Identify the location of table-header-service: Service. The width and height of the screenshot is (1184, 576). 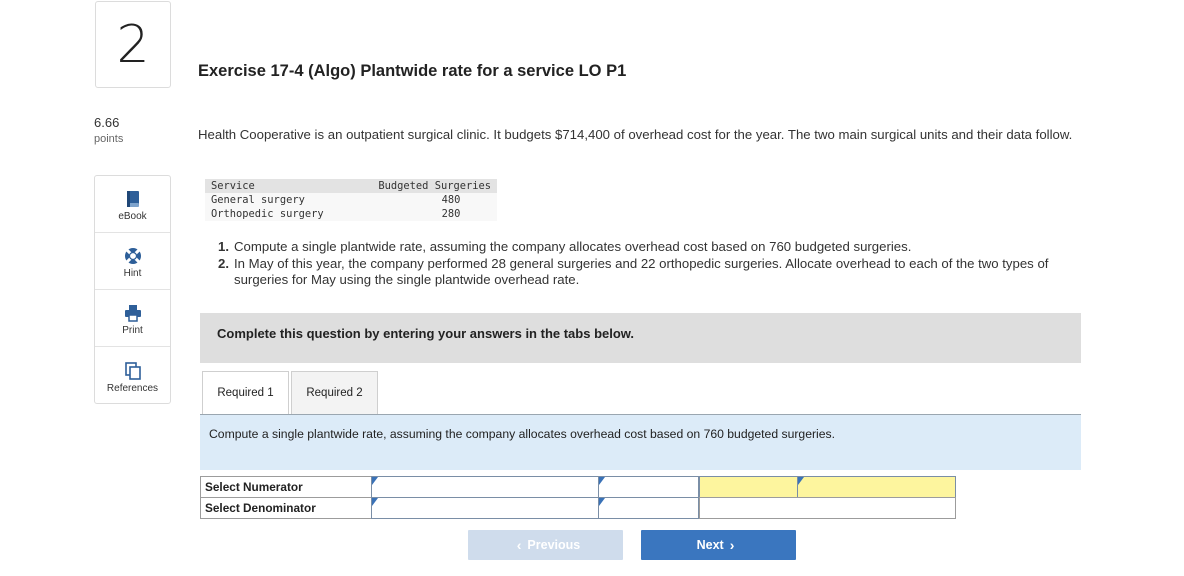
(278, 186).